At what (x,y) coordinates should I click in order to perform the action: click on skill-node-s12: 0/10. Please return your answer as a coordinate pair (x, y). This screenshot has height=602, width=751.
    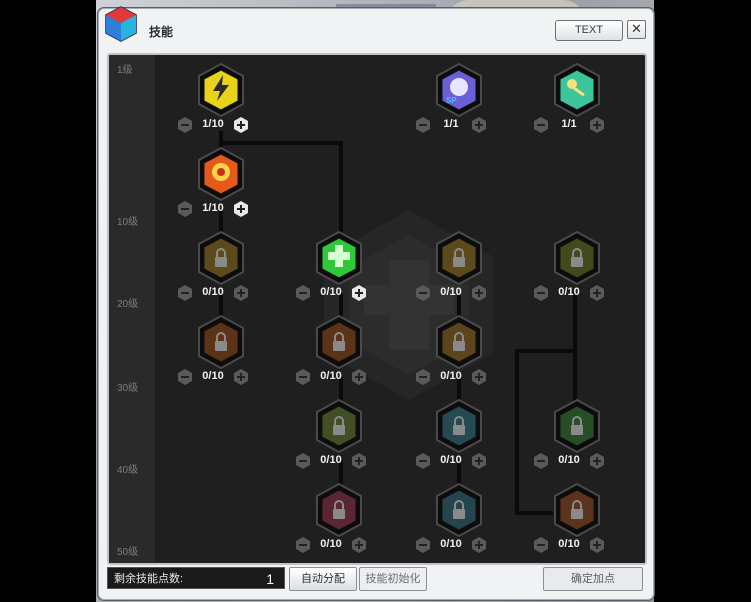
    Looking at the image, I should click on (331, 434).